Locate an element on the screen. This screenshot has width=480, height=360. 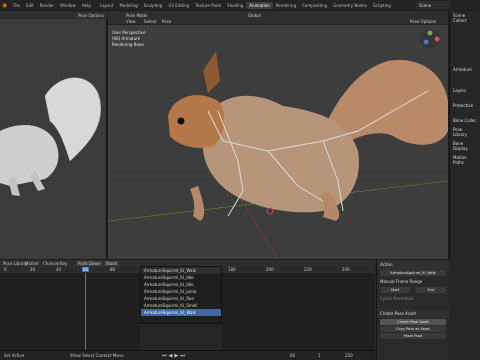
workspace-tab-animation: Animation is located at coordinates (259, 5).